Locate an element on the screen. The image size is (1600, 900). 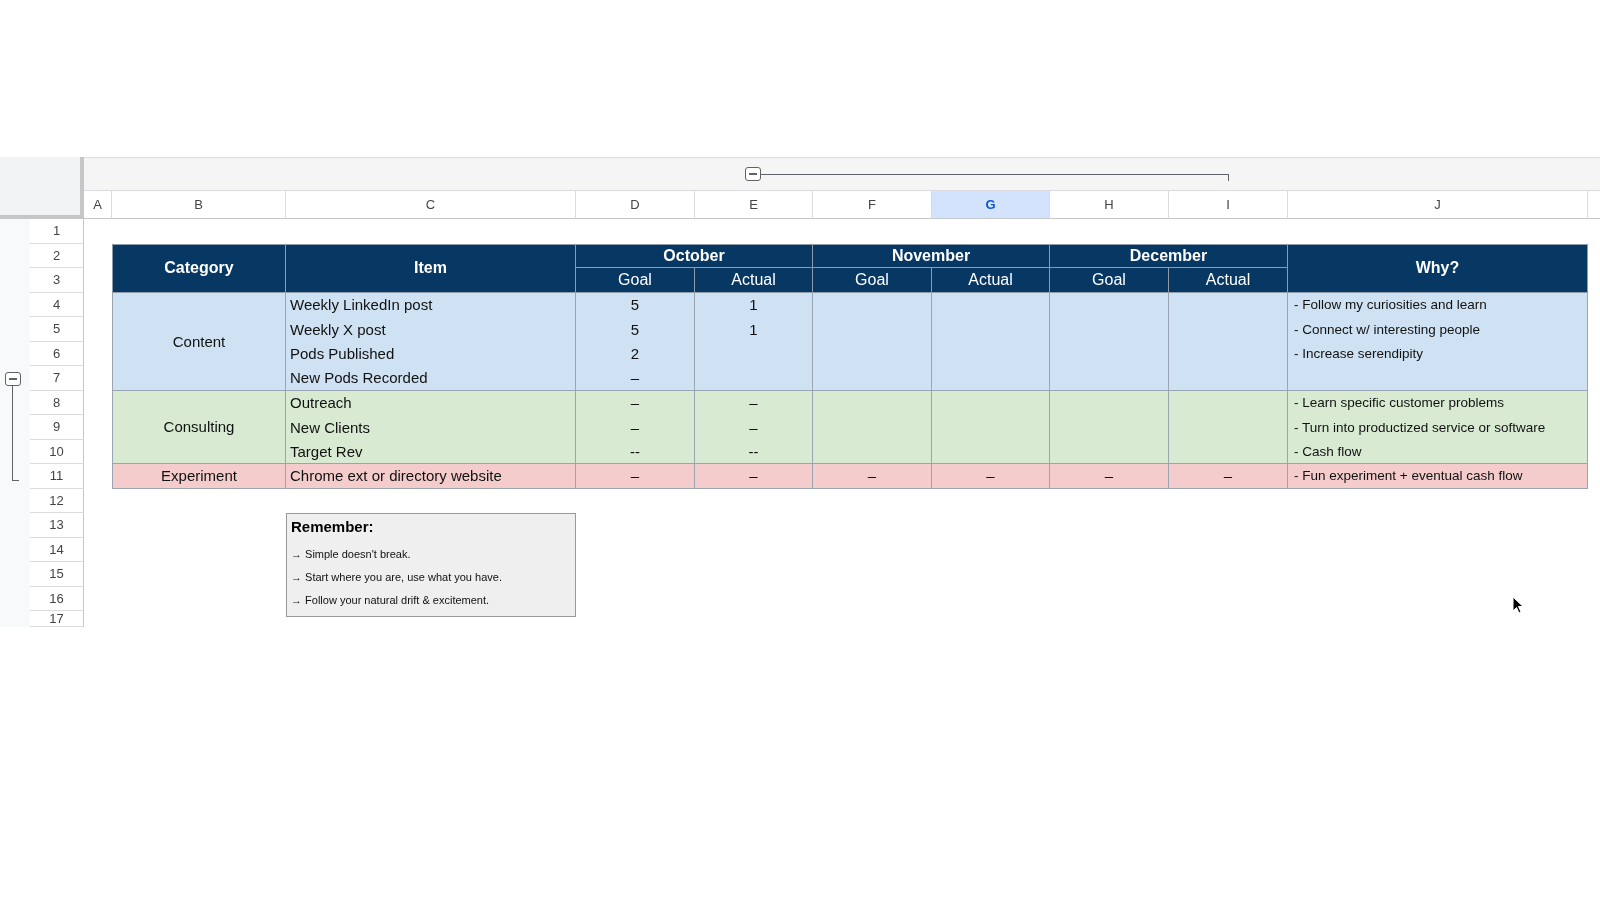
table-cell: - Turn into productized service or software is located at coordinates (1438, 427).